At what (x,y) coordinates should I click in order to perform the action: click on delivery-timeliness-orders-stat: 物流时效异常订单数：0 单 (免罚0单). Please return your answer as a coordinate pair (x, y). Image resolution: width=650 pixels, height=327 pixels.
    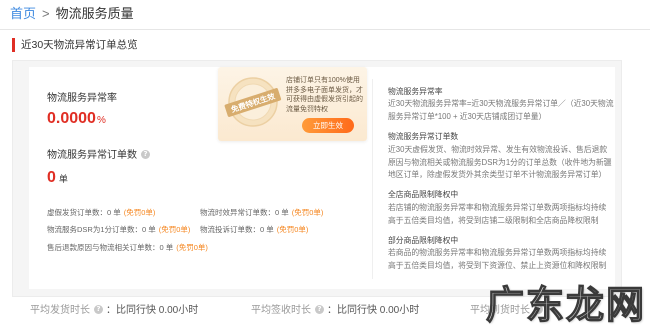
    Looking at the image, I should click on (261, 213).